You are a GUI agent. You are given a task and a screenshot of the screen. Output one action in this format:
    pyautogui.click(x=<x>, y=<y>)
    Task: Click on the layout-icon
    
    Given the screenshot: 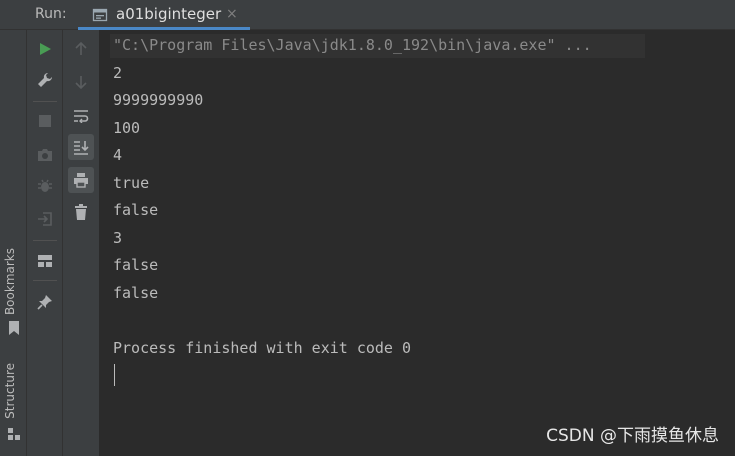 What is the action you would take?
    pyautogui.click(x=45, y=261)
    